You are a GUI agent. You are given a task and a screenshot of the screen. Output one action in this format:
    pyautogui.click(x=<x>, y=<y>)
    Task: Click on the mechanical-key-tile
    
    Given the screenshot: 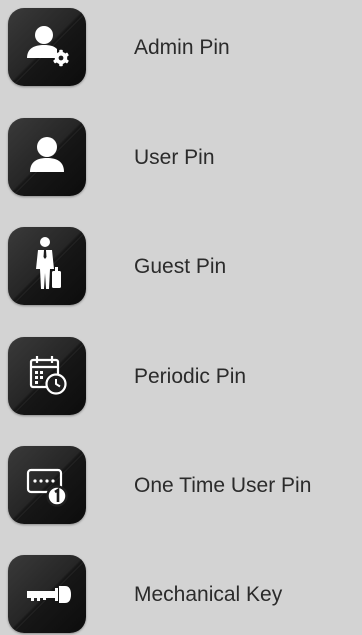 What is the action you would take?
    pyautogui.click(x=47, y=594)
    